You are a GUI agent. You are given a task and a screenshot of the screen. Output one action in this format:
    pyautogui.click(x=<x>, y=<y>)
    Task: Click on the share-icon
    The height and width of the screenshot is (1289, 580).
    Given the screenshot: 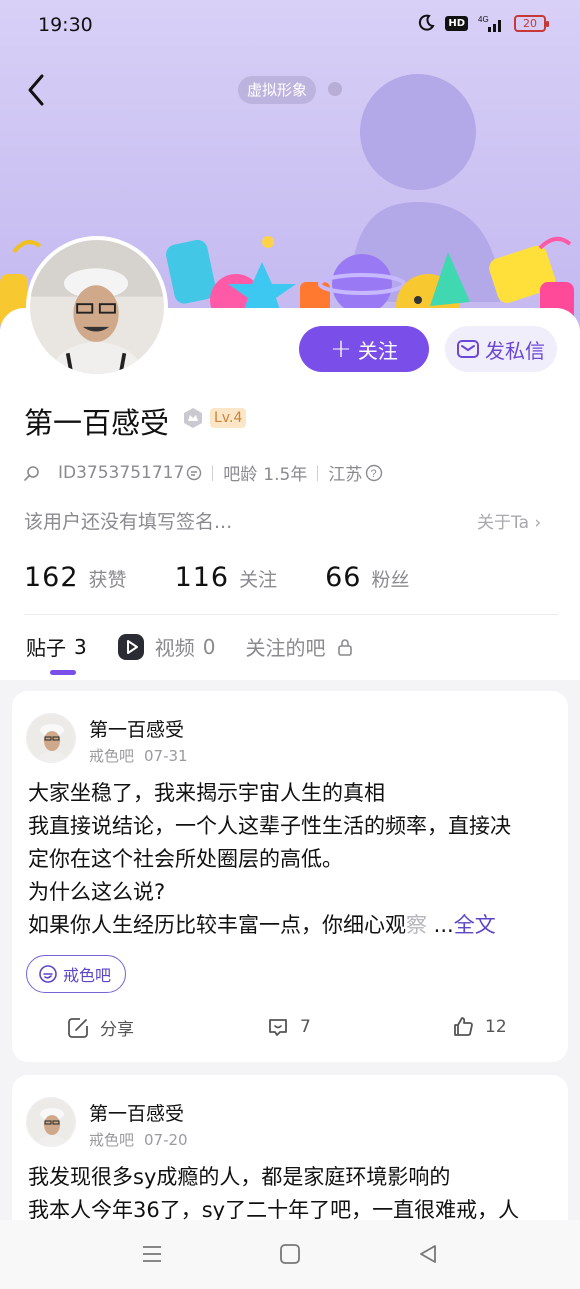 What is the action you would take?
    pyautogui.click(x=78, y=1027)
    